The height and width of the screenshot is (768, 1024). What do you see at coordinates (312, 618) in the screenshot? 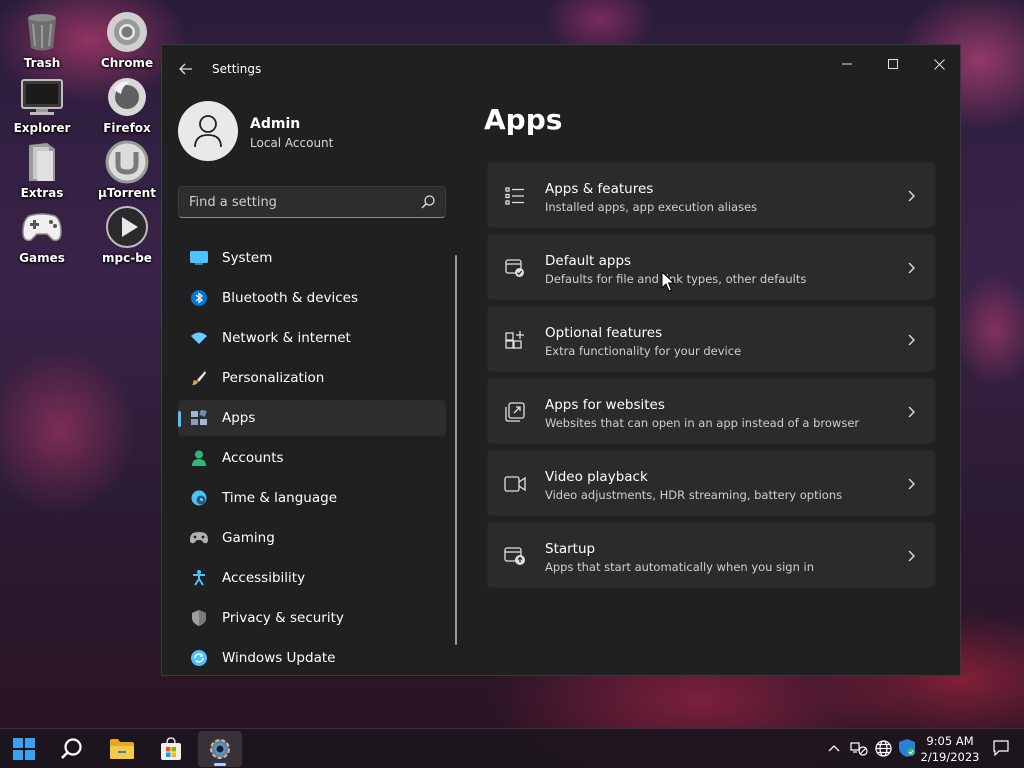
I see `sidebar-item-privacy-security: Privacy & security` at bounding box center [312, 618].